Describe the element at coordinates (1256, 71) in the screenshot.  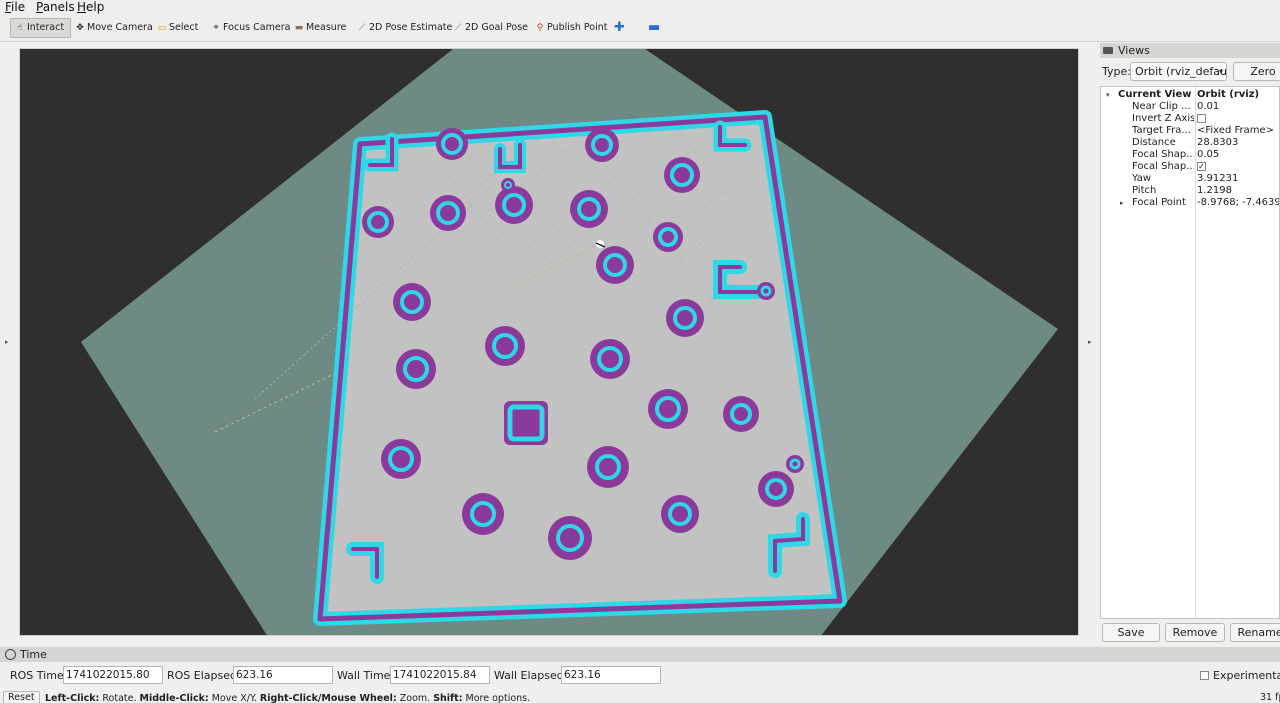
I see `zero-button: Zero` at that location.